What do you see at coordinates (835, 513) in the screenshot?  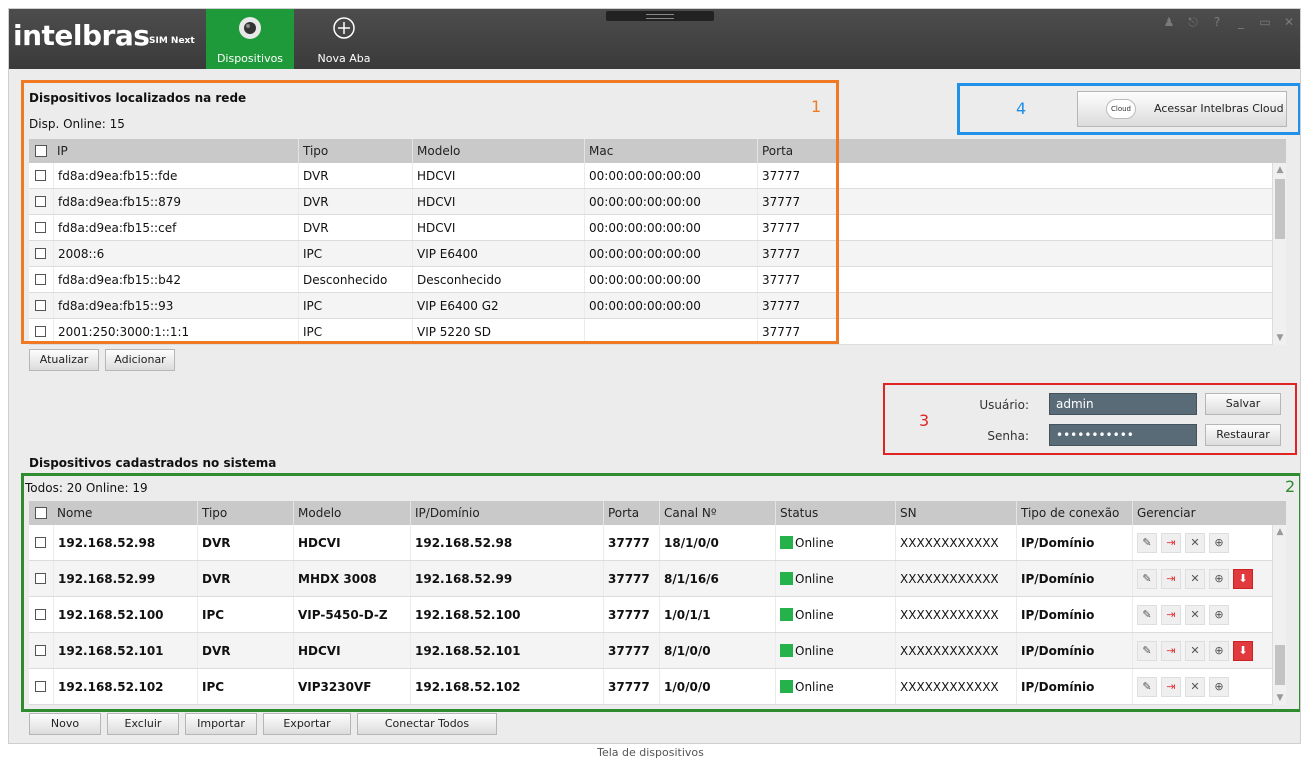 I see `col-status: Status` at bounding box center [835, 513].